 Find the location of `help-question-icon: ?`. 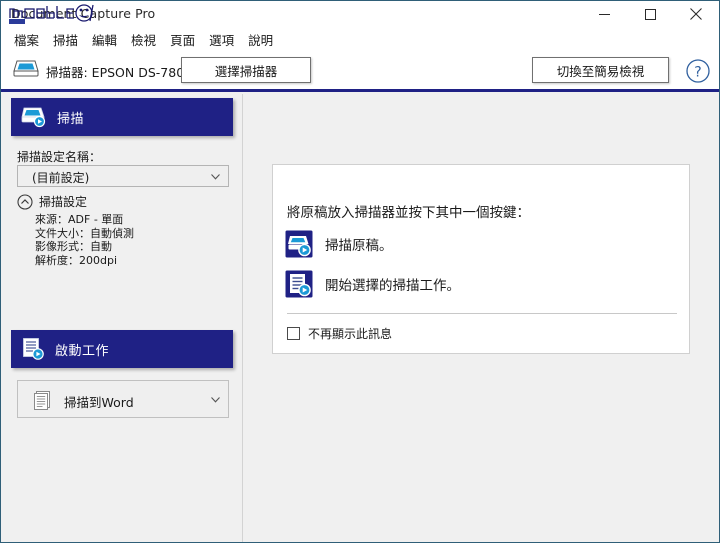

help-question-icon: ? is located at coordinates (698, 71).